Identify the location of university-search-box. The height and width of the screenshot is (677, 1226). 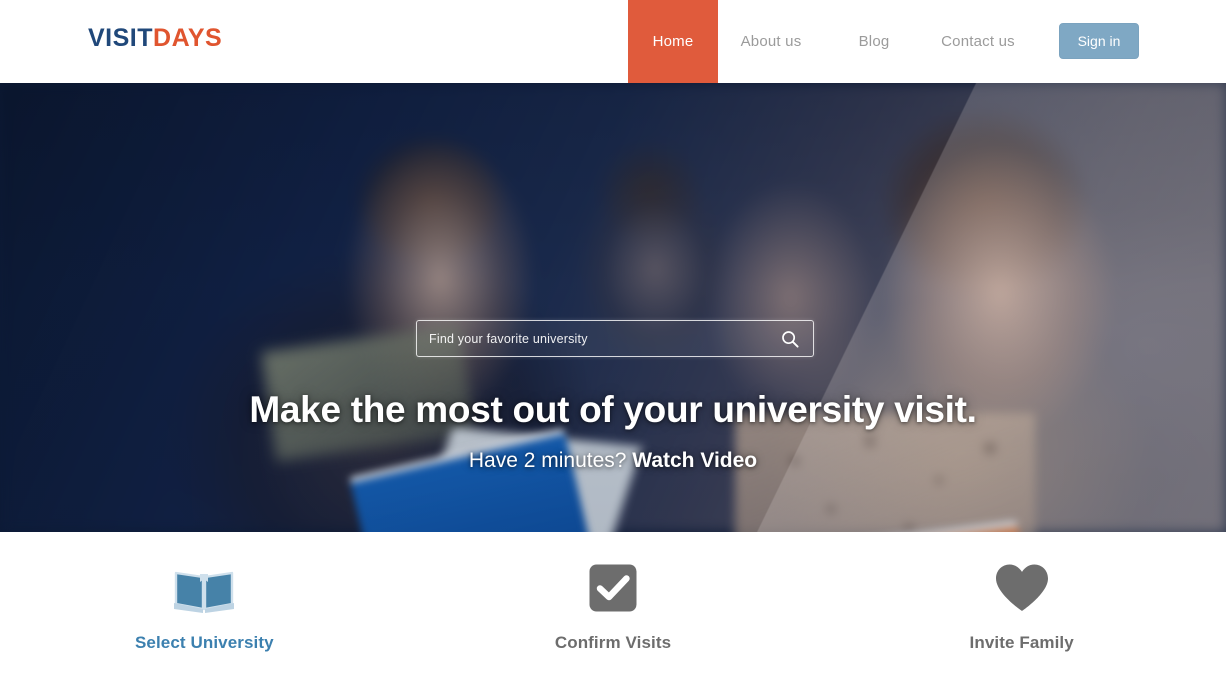
(615, 338).